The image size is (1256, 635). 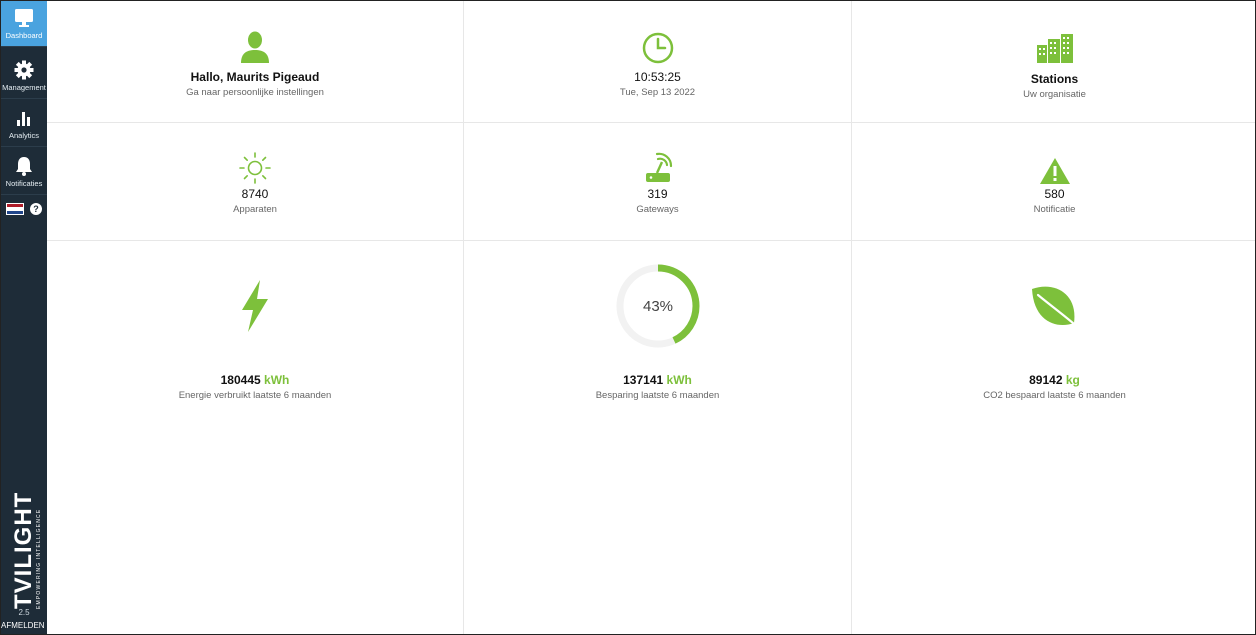 I want to click on co2-value-row: 89142 kg, so click(x=1053, y=380).